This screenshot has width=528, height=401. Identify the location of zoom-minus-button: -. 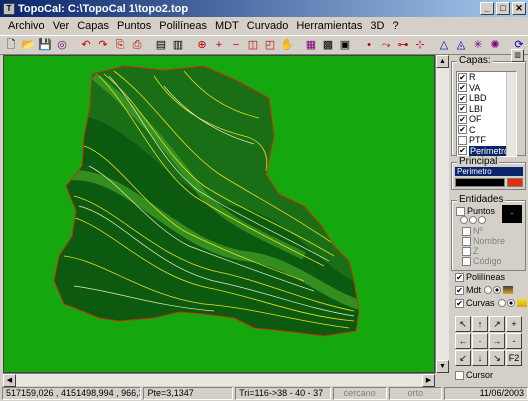
(514, 341).